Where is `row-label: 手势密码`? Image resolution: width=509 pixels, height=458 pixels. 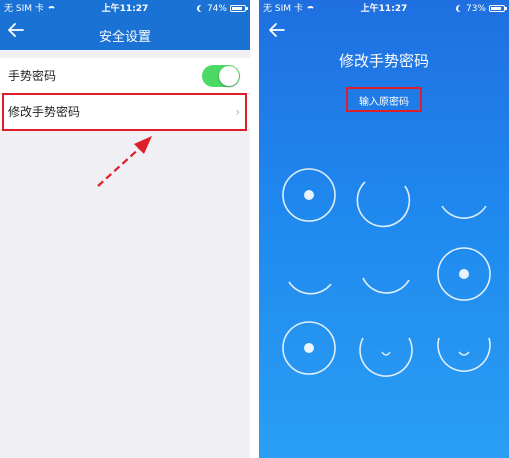 row-label: 手势密码 is located at coordinates (32, 76).